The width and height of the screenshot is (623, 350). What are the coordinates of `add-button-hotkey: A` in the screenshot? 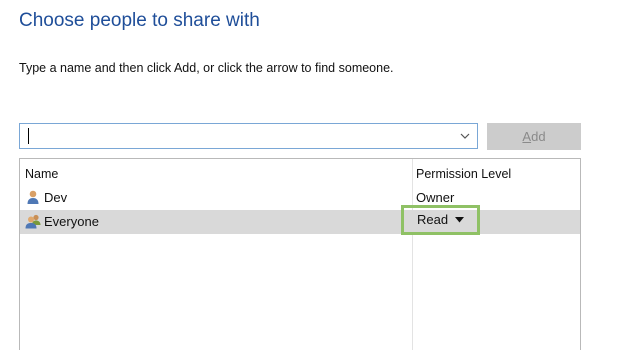 It's located at (527, 136).